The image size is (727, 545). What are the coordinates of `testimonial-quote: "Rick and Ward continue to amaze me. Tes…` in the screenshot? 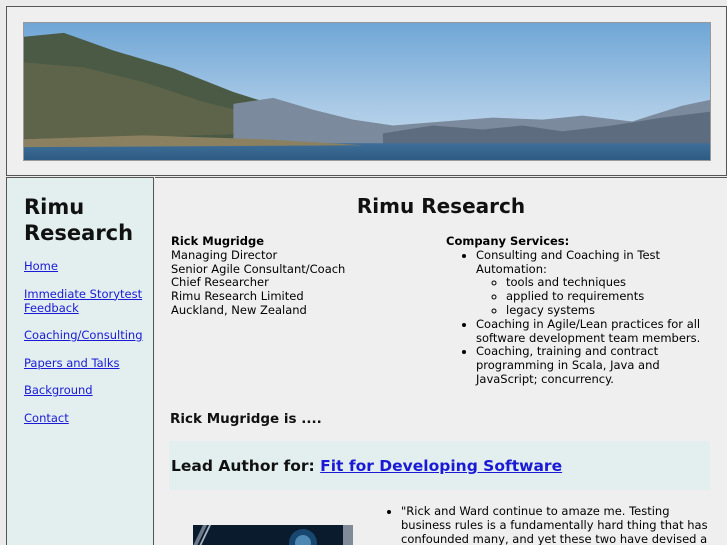 It's located at (559, 524).